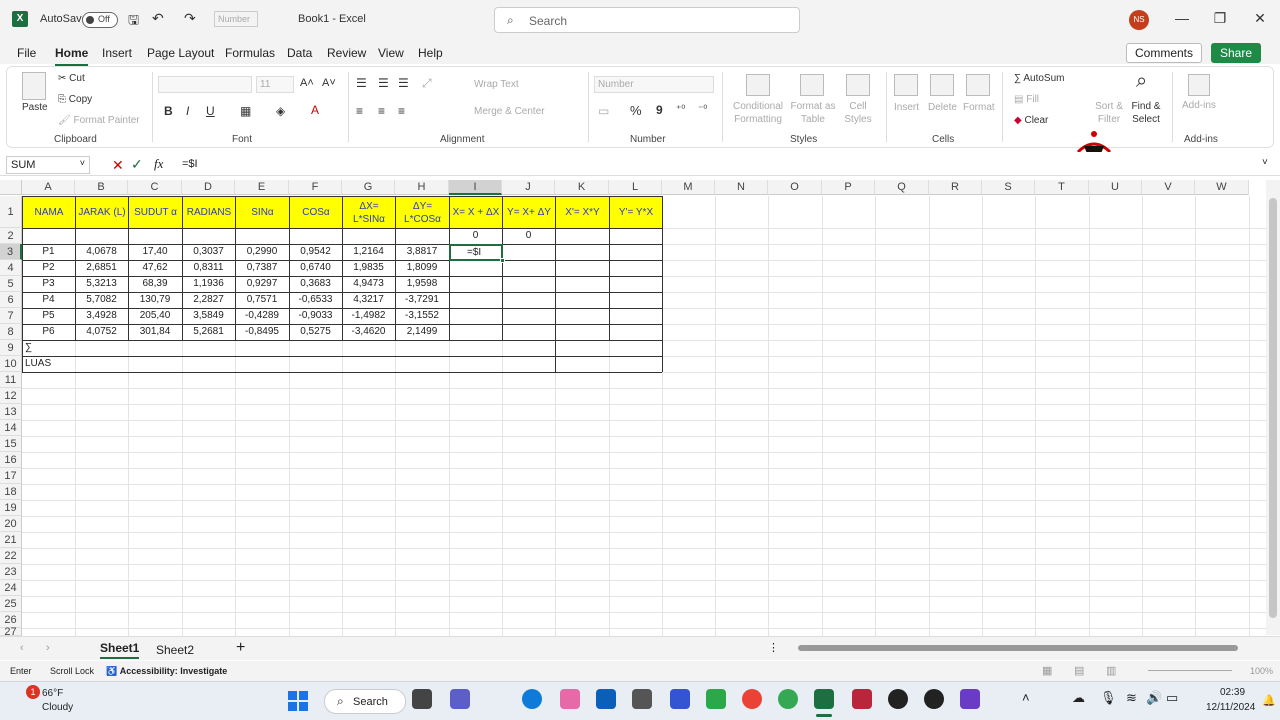  What do you see at coordinates (250, 53) in the screenshot?
I see `tab-formulas: Formulas` at bounding box center [250, 53].